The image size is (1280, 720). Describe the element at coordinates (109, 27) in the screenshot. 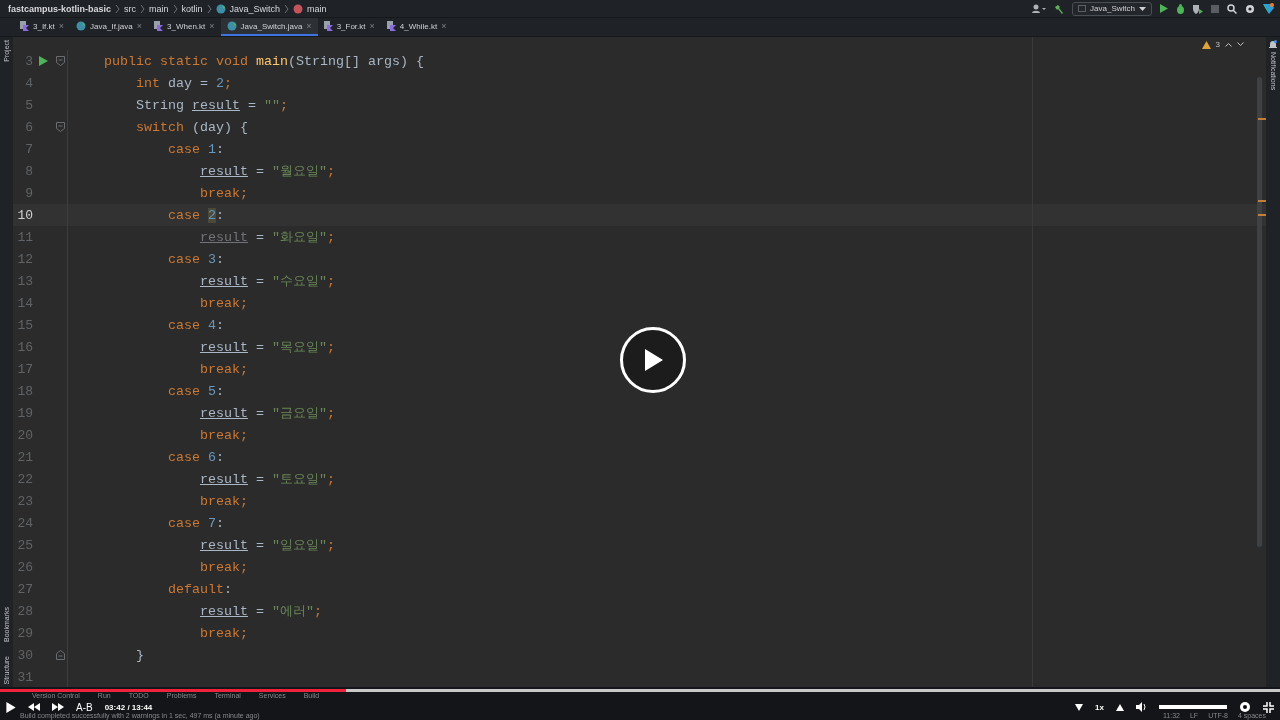

I see `editor-tab: Java_If.java ×` at that location.